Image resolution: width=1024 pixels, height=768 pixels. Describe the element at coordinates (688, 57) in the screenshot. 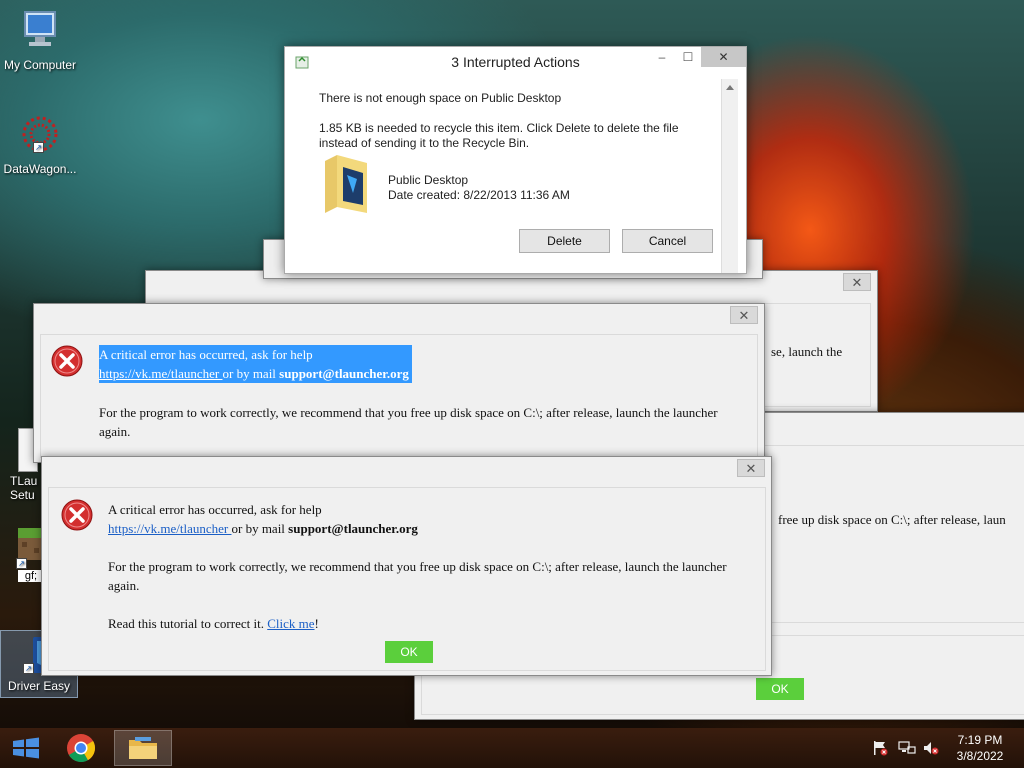

I see `maximize-button: ☐` at that location.